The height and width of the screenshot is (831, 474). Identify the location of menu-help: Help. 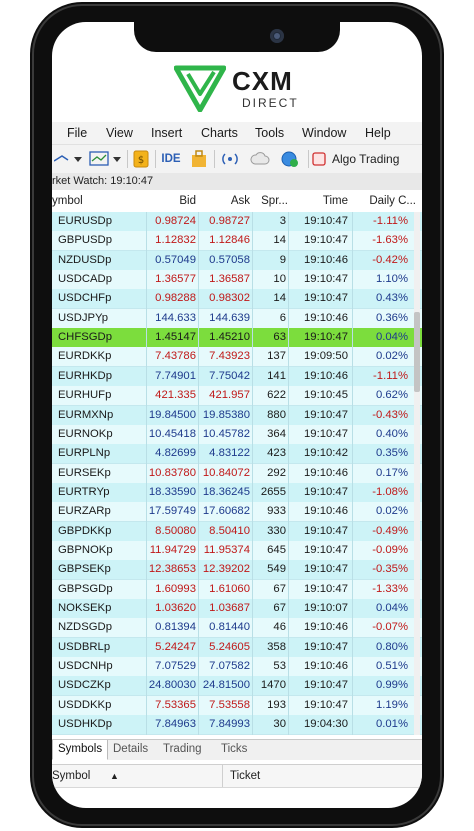
(378, 133).